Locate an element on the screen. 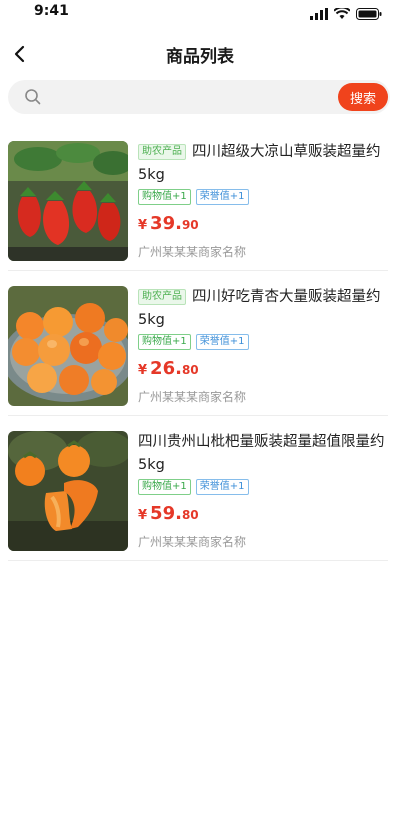 Image resolution: width=400 pixels, height=820 pixels. strawberries-image is located at coordinates (68, 201).